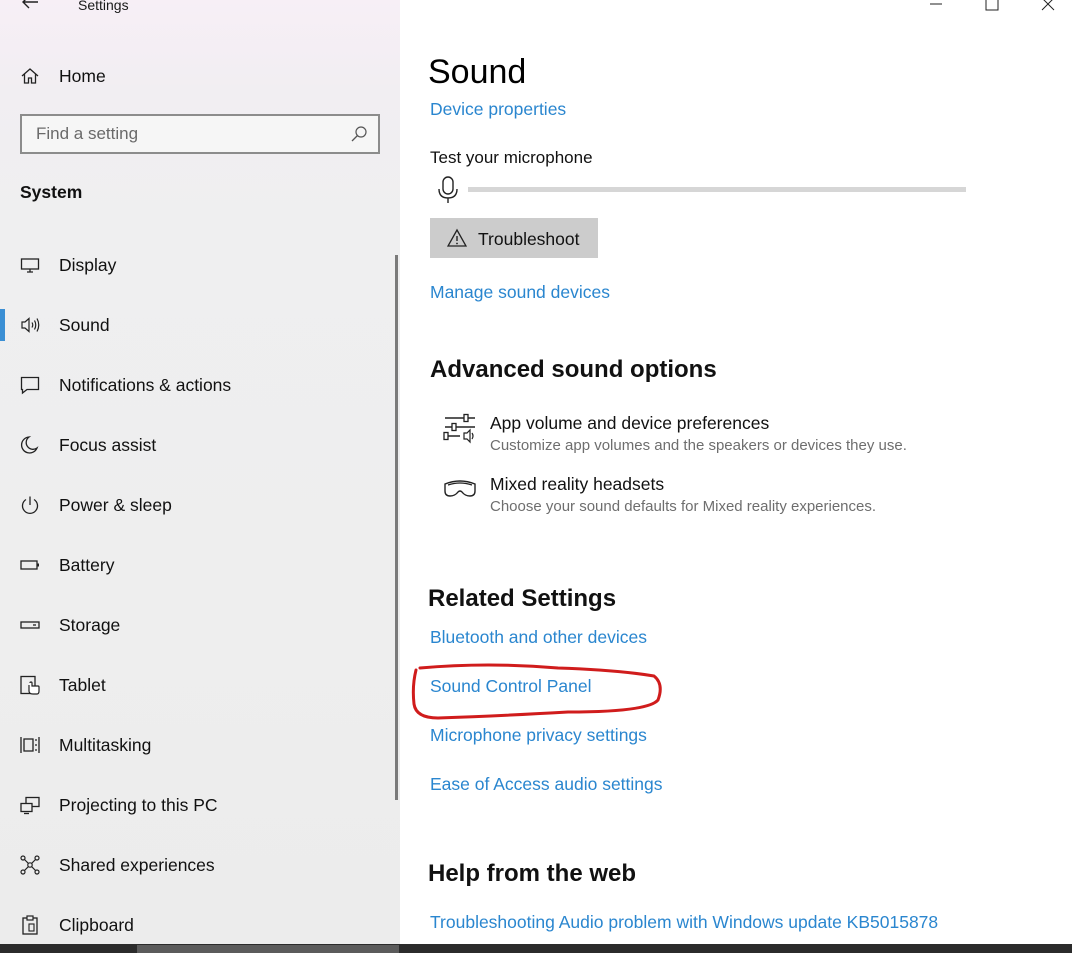  Describe the element at coordinates (717, 189) in the screenshot. I see `microphone-level-bar` at that location.